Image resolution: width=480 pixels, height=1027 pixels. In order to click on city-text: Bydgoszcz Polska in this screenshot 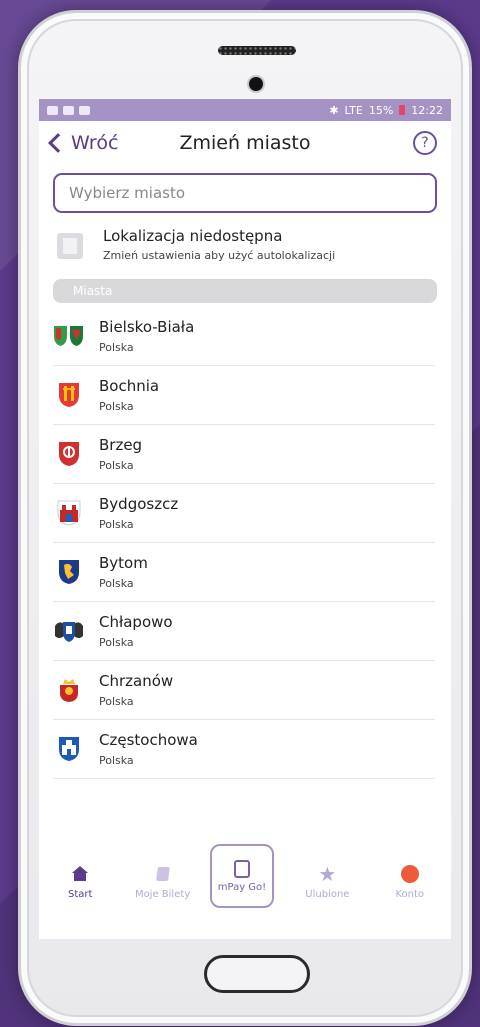, I will do `click(138, 513)`.